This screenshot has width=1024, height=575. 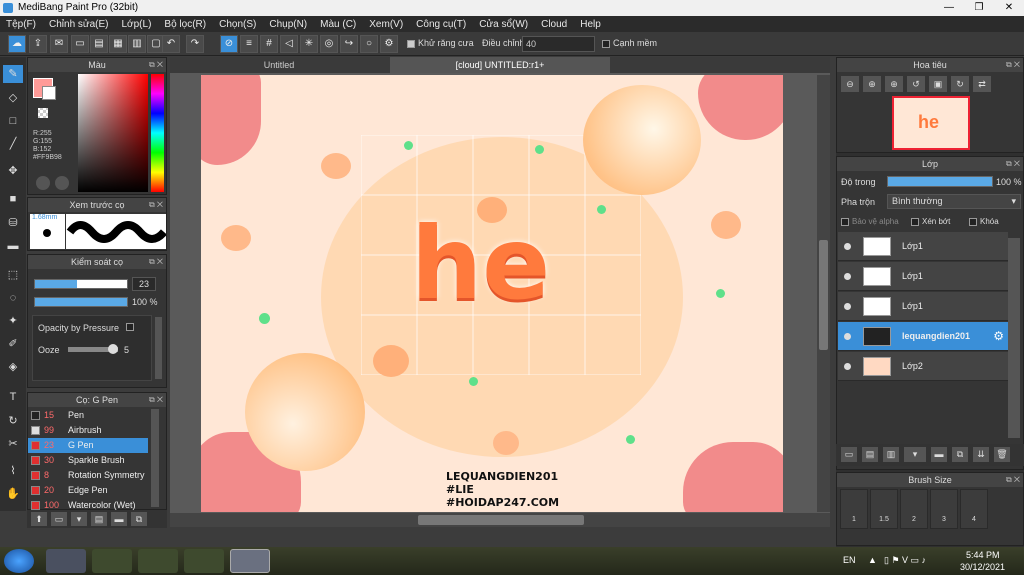 I want to click on panel-menu-icon: ⧉ ✕, so click(x=156, y=65).